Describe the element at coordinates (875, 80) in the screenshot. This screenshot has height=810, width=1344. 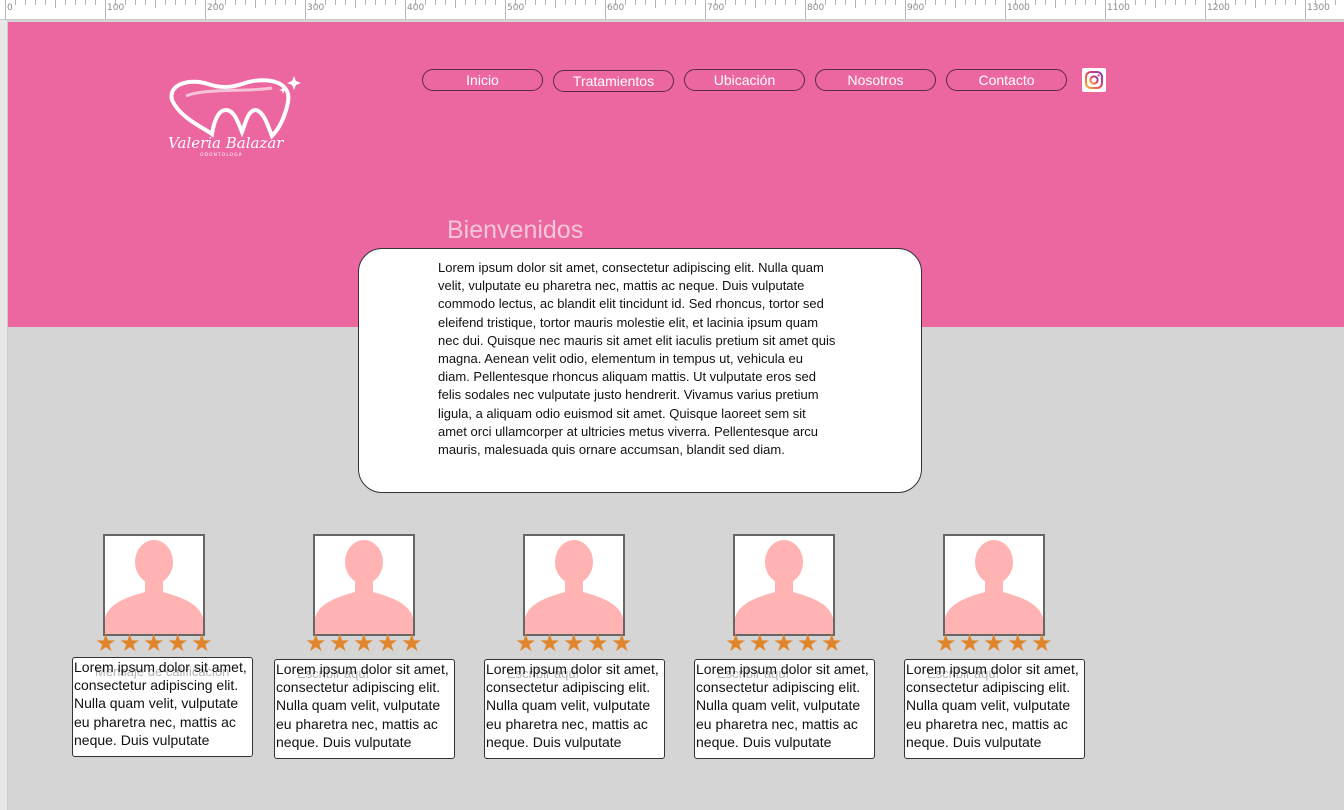
I see `nav-nosotros-button: Nosotros` at that location.